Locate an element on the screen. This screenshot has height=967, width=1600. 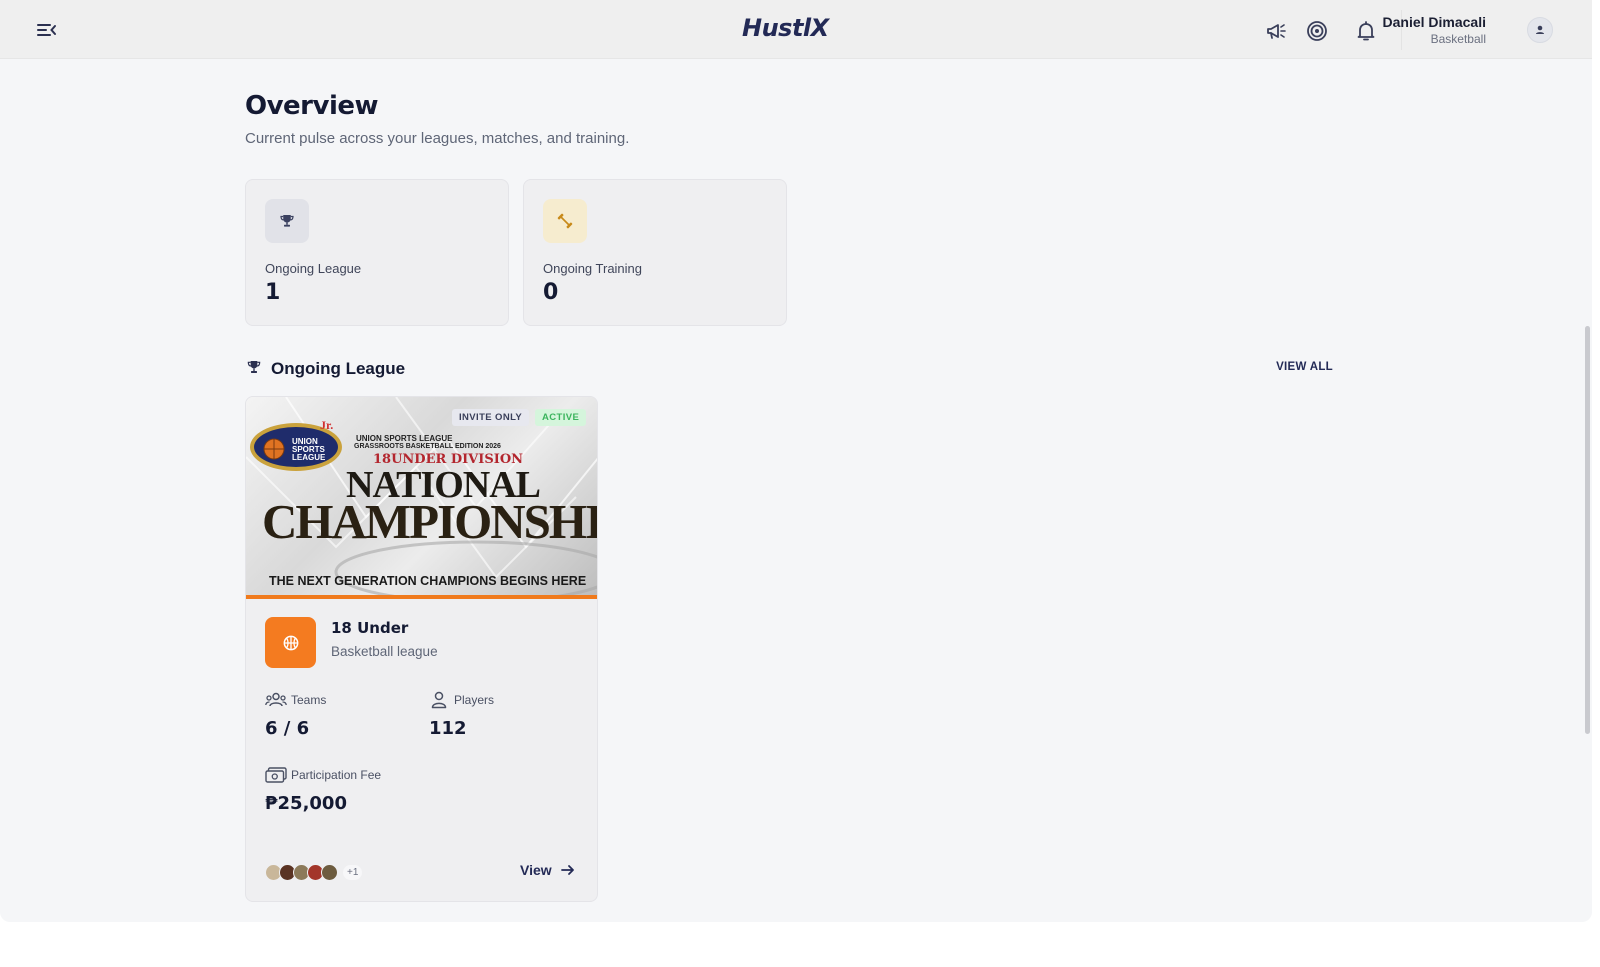
basketball-icon is located at coordinates (290, 642).